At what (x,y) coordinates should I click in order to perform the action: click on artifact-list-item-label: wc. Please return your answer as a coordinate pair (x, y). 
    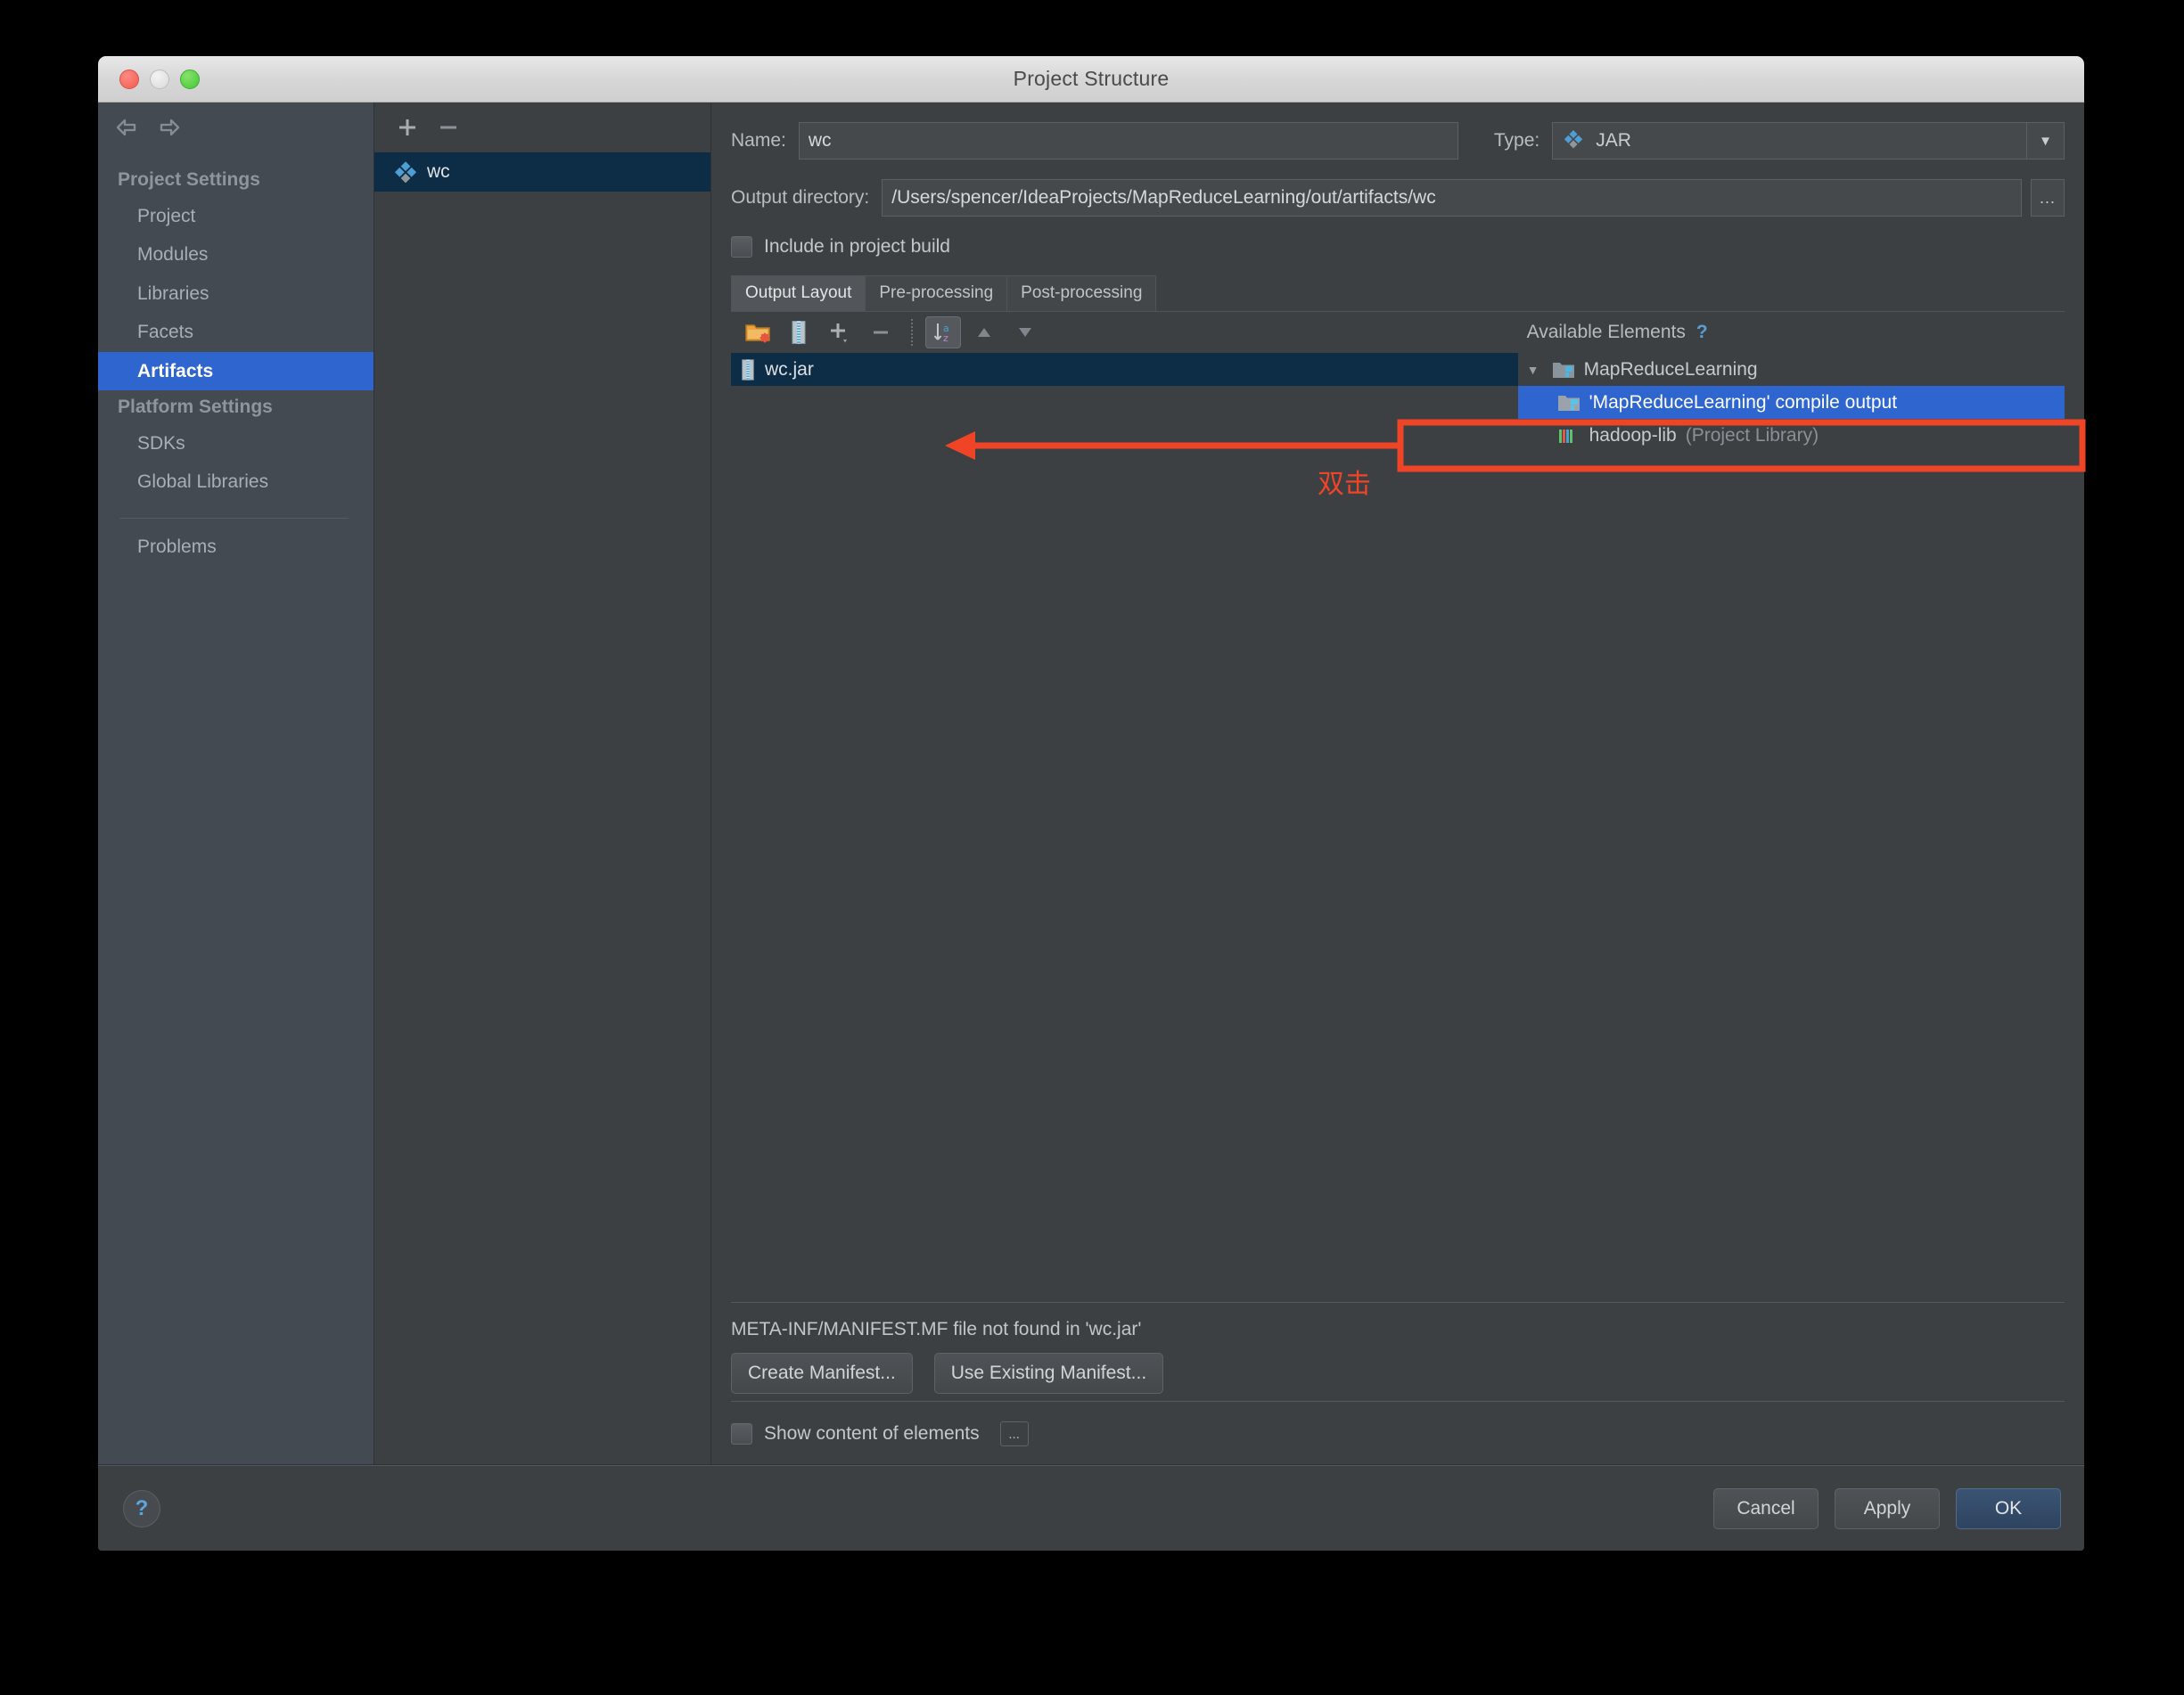
    Looking at the image, I should click on (438, 172).